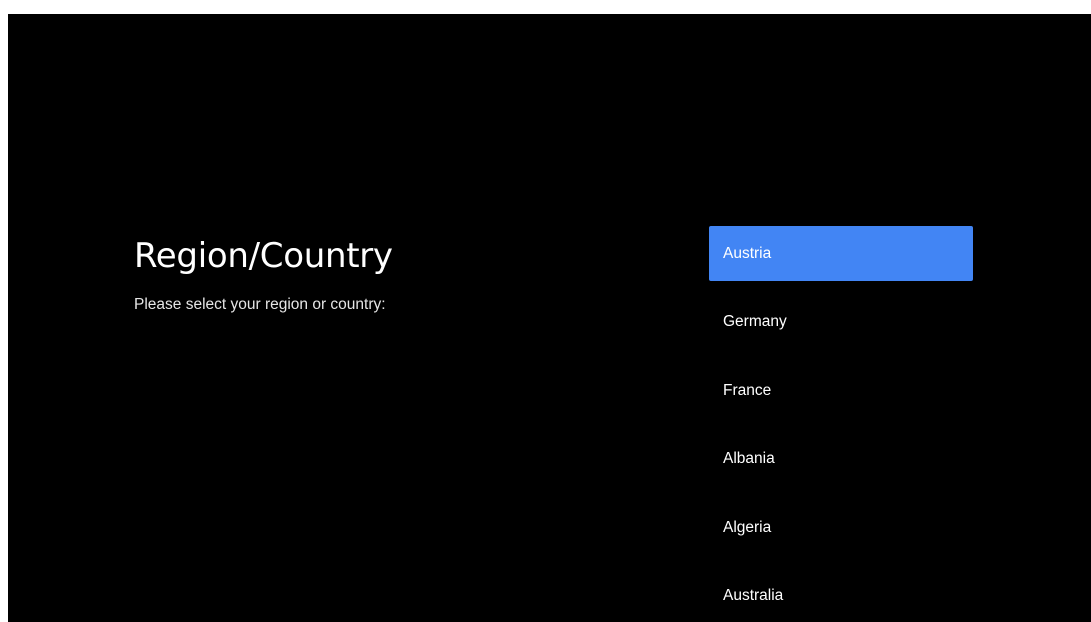 The height and width of the screenshot is (622, 1091). Describe the element at coordinates (841, 390) in the screenshot. I see `country-item-france: France` at that location.